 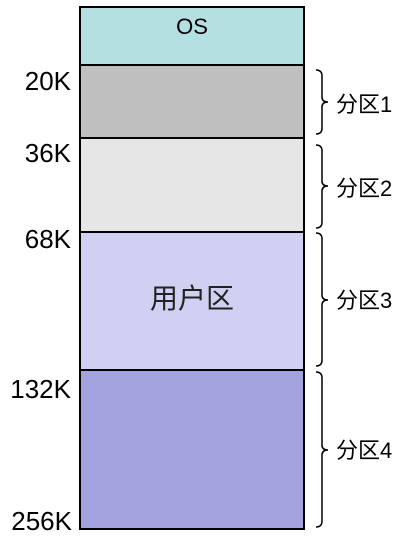 What do you see at coordinates (364, 450) in the screenshot?
I see `partition-label: 分区4` at bounding box center [364, 450].